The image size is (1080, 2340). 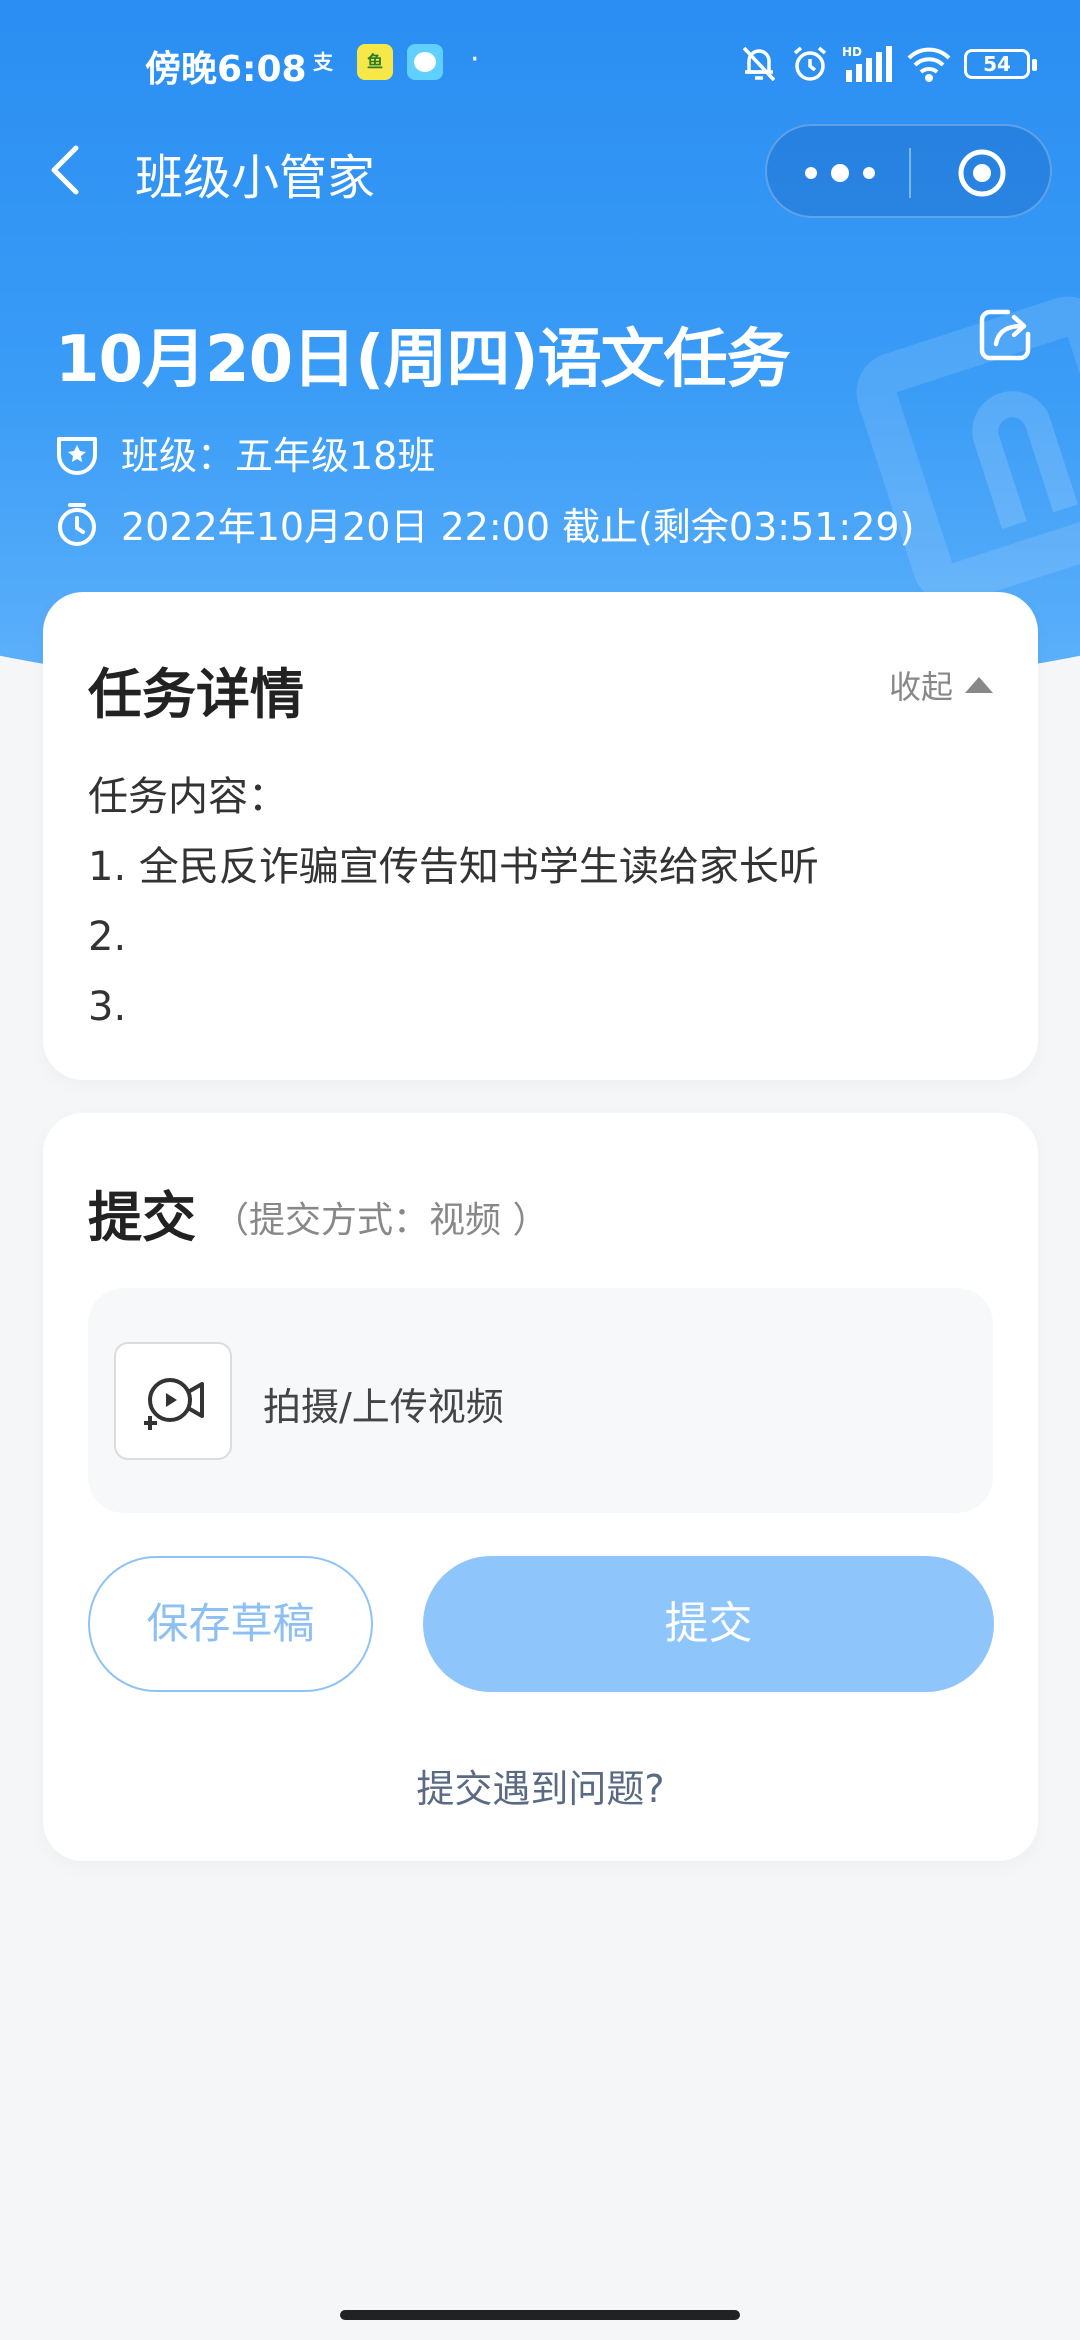 I want to click on class-info: 班级：五年级18班, so click(x=245, y=452).